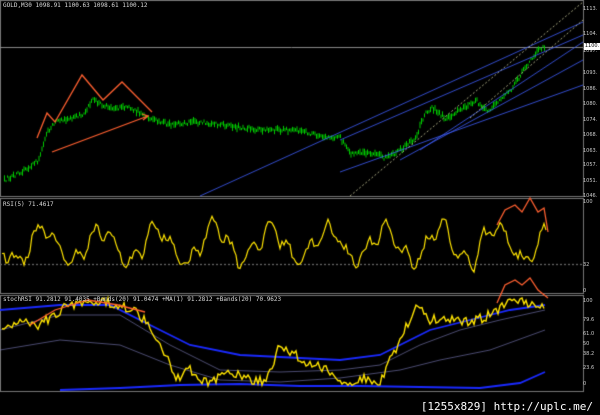 The image size is (600, 415). Describe the element at coordinates (28, 204) in the screenshot. I see `rsi-title: RSI(5) 71.4617` at that location.